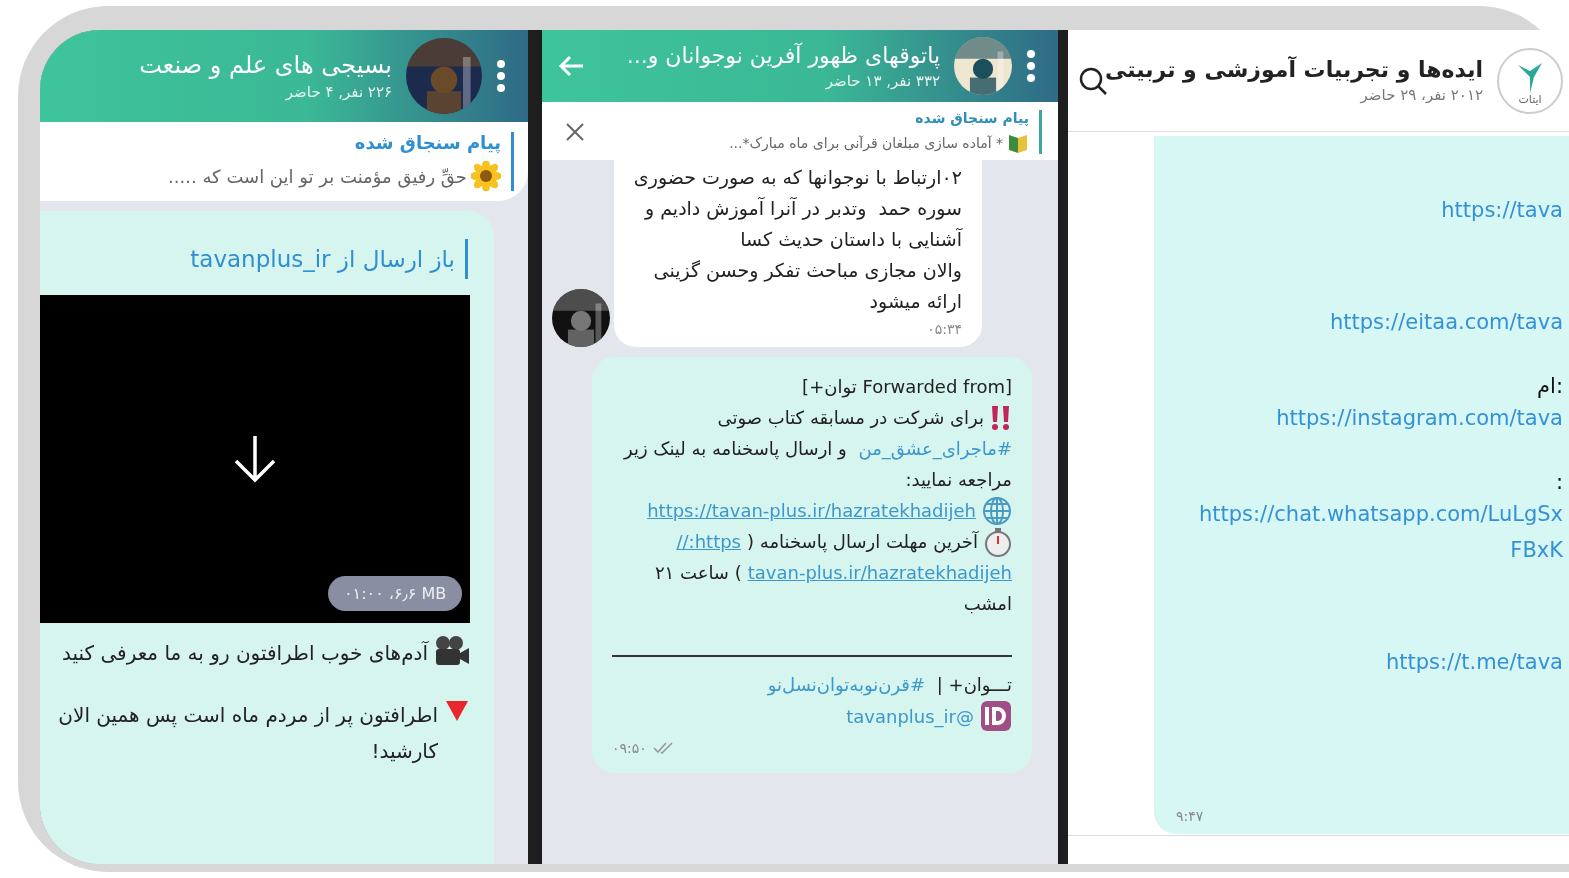 This screenshot has height=878, width=1569. Describe the element at coordinates (1381, 514) in the screenshot. I see `link: https://chat.whatsapp.com/LuLgSx` at that location.